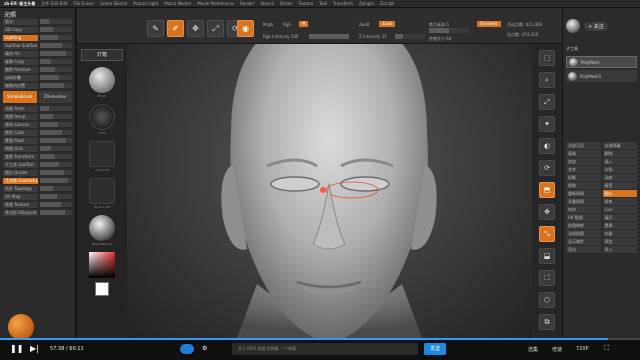 Image resolution: width=640 pixels, height=360 pixels. I want to click on left-palette-row: 颜色 Color, so click(37, 132).